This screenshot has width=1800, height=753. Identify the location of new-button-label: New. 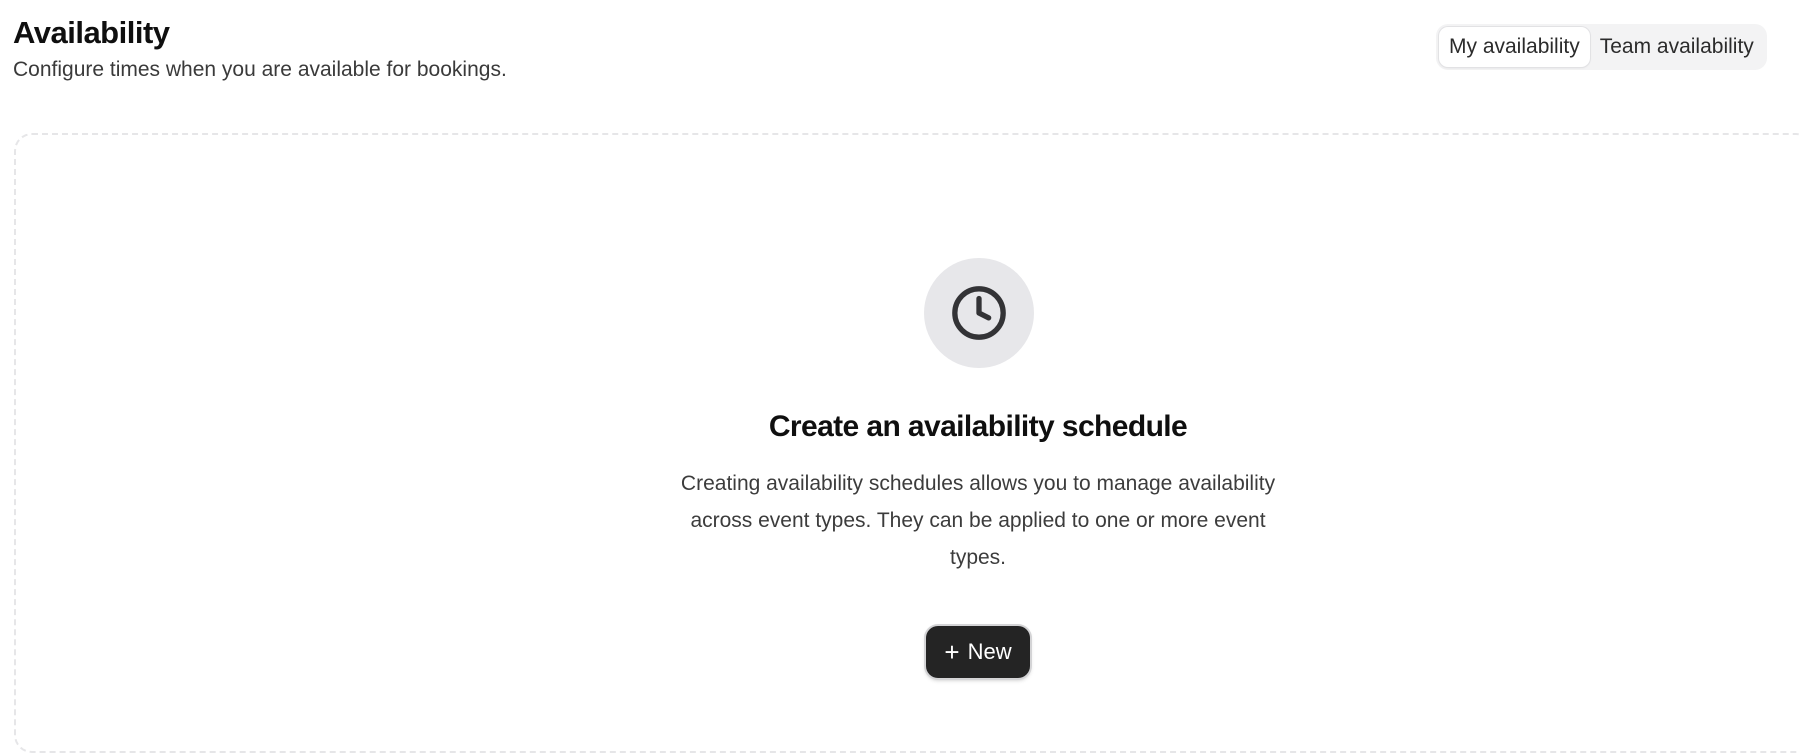
(989, 651).